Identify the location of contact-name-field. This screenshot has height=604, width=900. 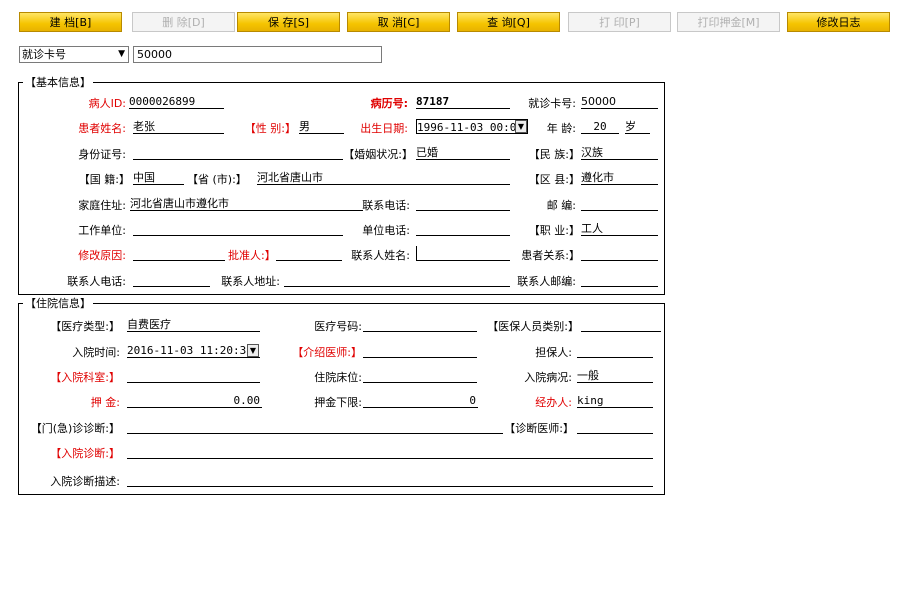
(463, 253).